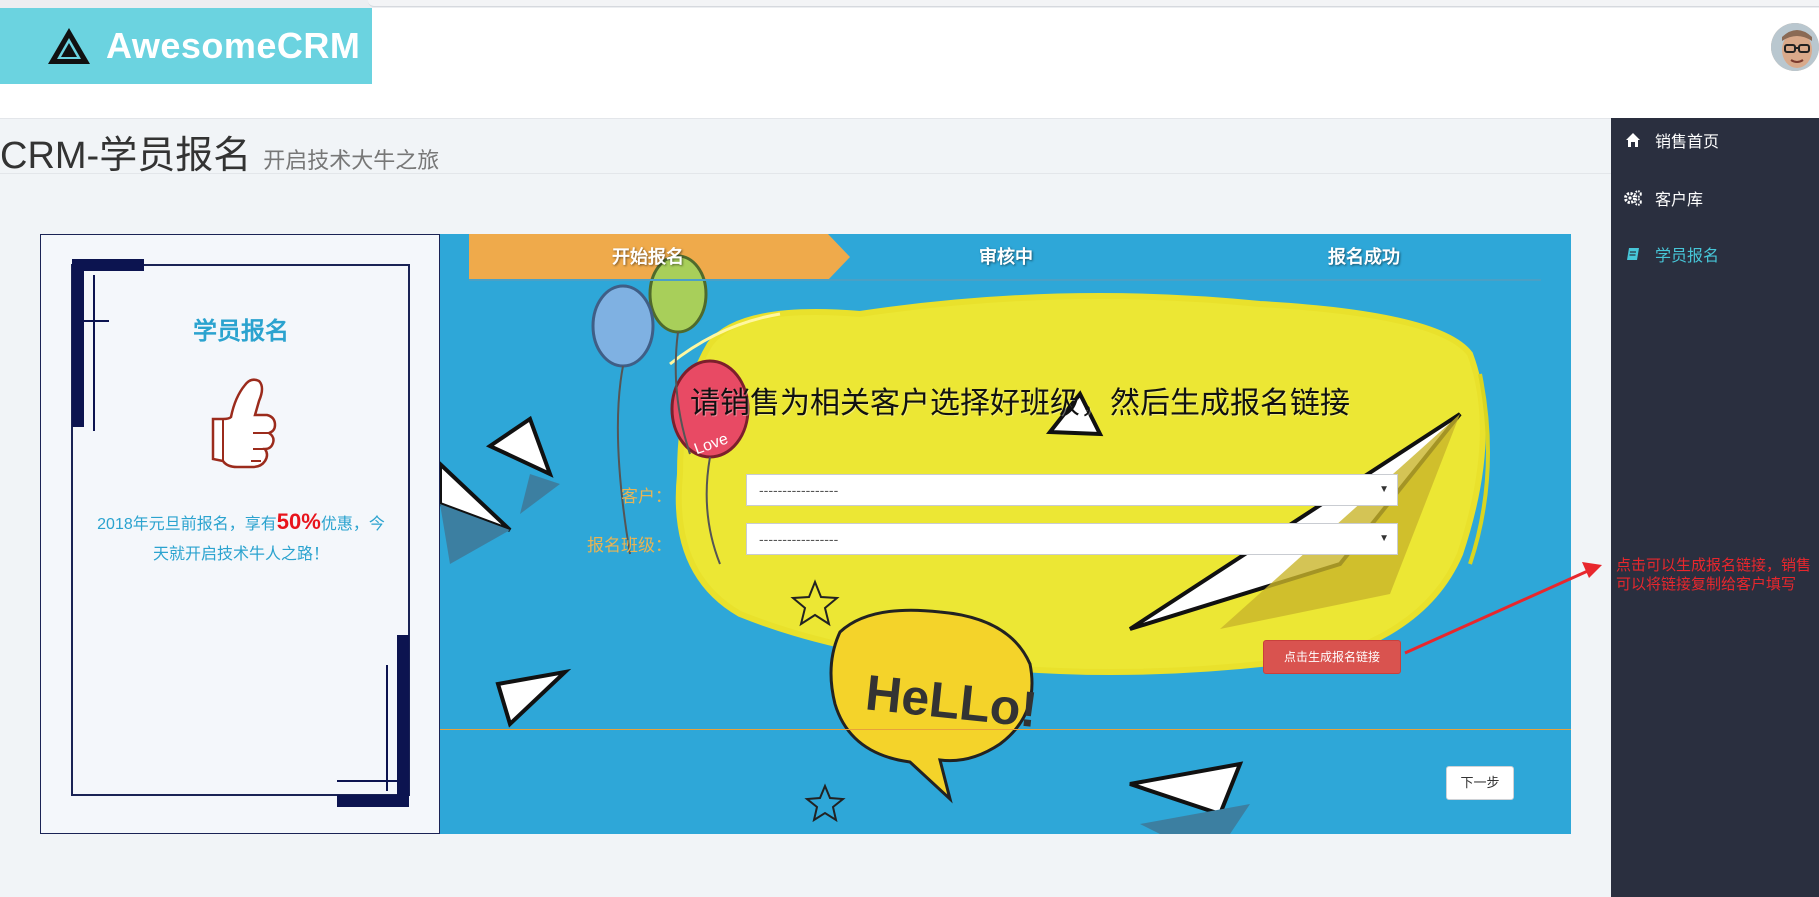 Image resolution: width=1819 pixels, height=897 pixels. What do you see at coordinates (351, 160) in the screenshot?
I see `page-subtitle: 开启技术大牛之旅` at bounding box center [351, 160].